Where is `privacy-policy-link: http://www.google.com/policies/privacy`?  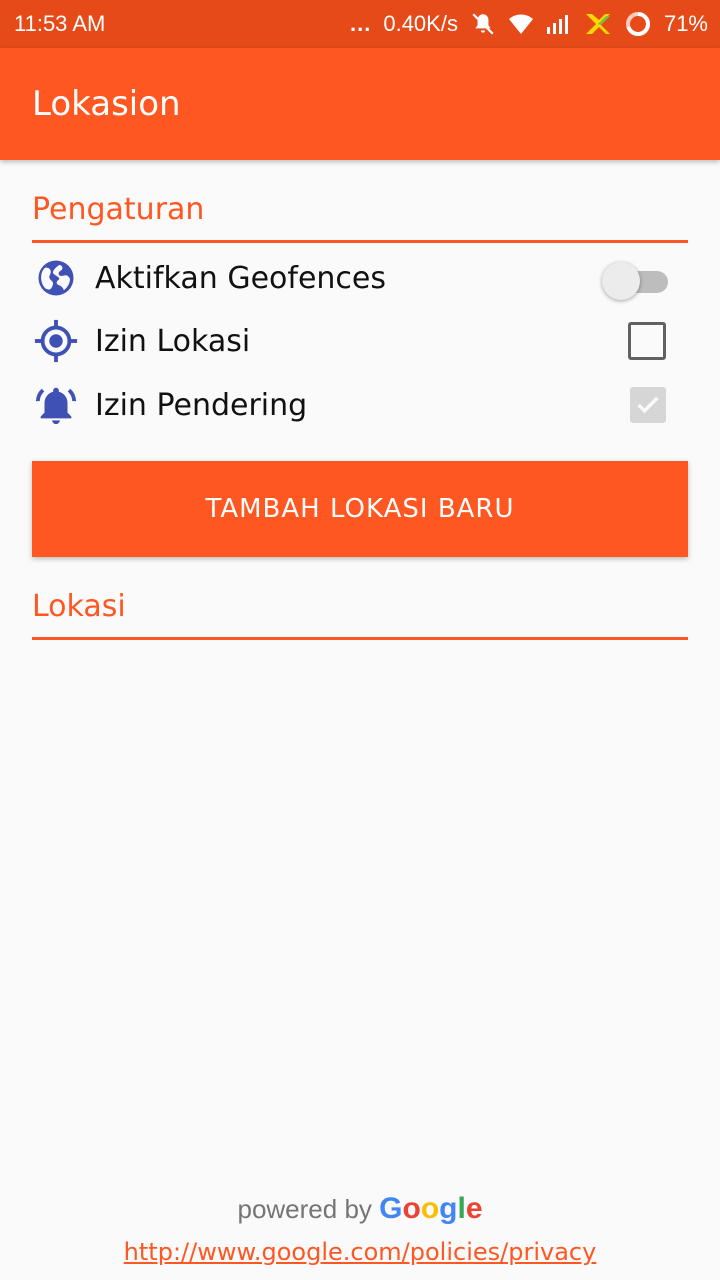 privacy-policy-link: http://www.google.com/policies/privacy is located at coordinates (360, 1252).